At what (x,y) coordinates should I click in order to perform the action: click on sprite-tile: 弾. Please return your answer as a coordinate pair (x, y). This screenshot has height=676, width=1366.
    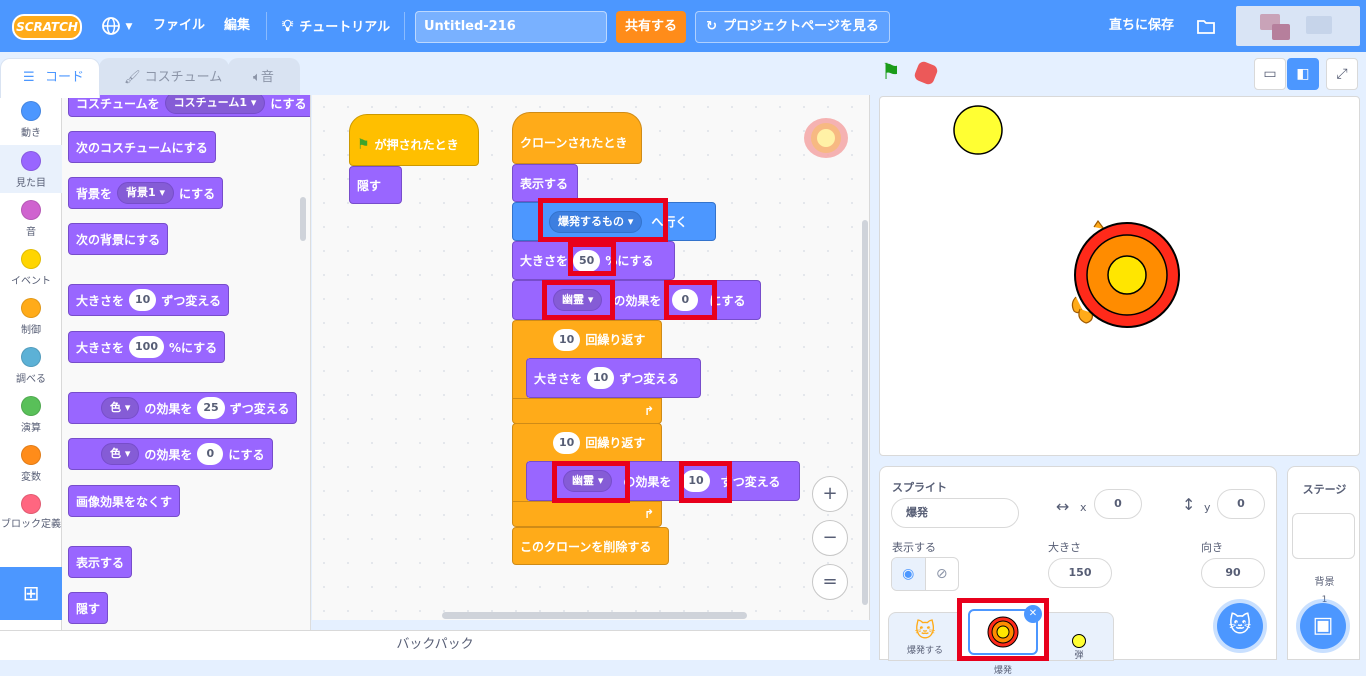
    Looking at the image, I should click on (1079, 639).